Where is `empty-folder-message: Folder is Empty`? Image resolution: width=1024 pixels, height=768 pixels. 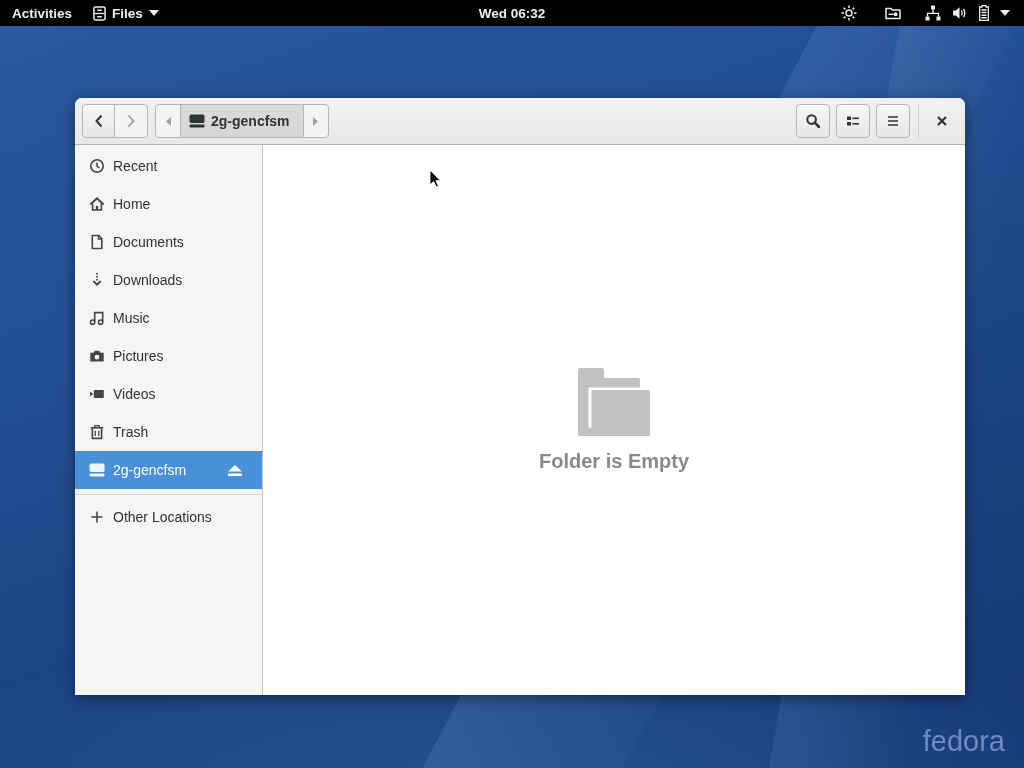
empty-folder-message: Folder is Empty is located at coordinates (614, 460).